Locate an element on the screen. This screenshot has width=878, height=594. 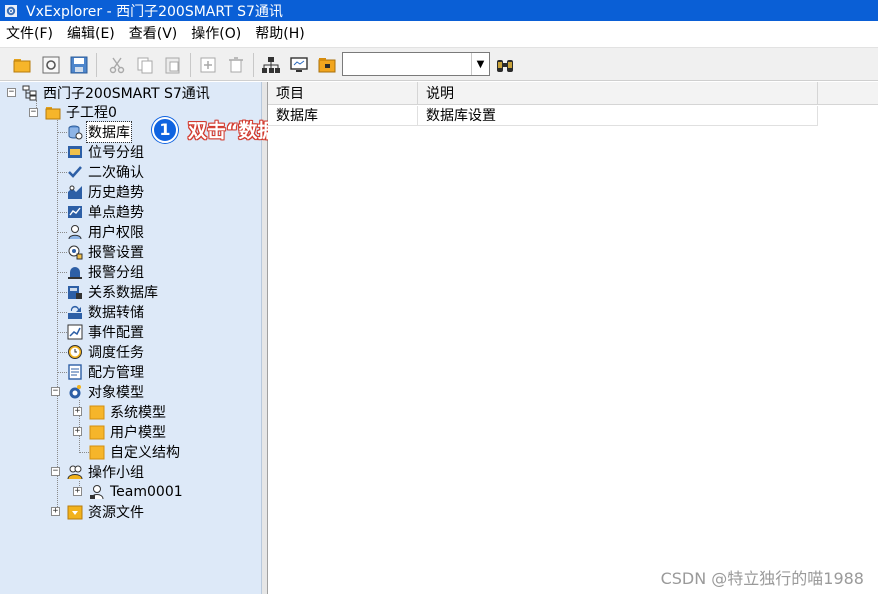
tree-item-system-model-label: 系统模型 is located at coordinates (138, 413).